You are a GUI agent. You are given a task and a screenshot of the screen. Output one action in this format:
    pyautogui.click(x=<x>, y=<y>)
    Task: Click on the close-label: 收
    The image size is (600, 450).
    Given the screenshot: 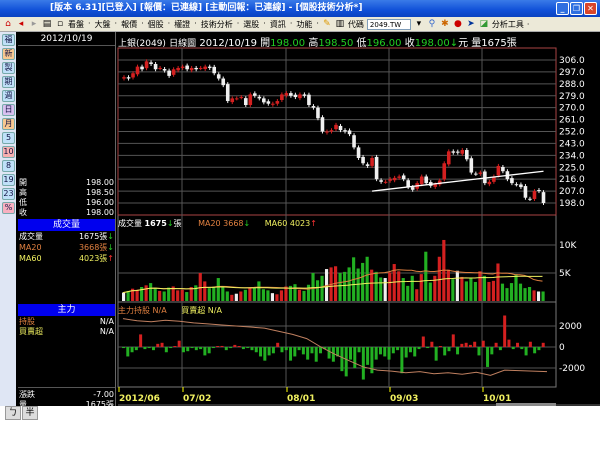 What is the action you would take?
    pyautogui.click(x=409, y=43)
    